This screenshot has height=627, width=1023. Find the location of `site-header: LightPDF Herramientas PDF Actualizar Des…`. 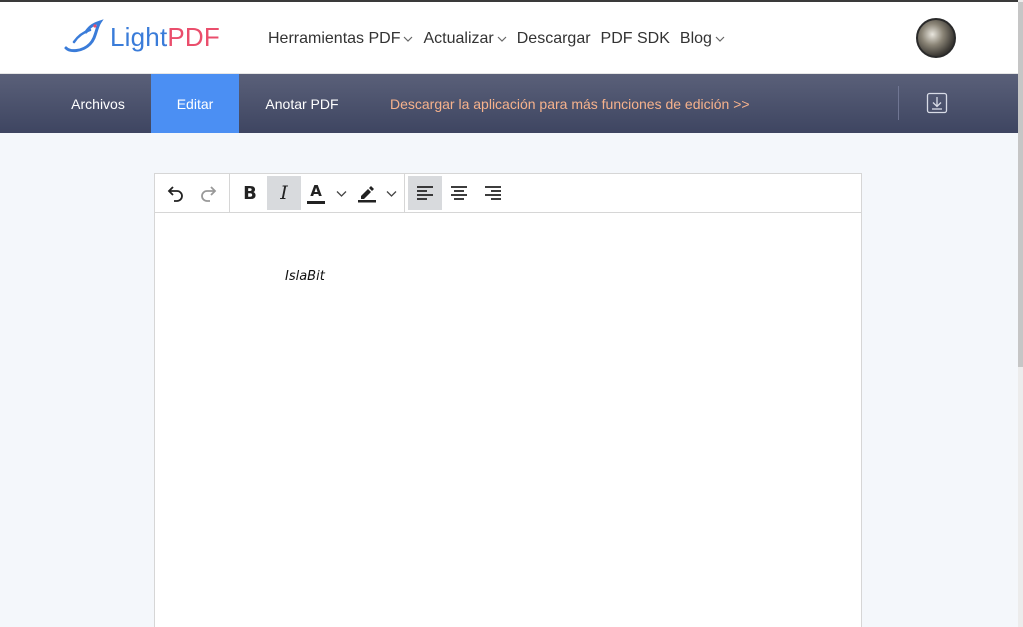

site-header: LightPDF Herramientas PDF Actualizar Des… is located at coordinates (509, 38).